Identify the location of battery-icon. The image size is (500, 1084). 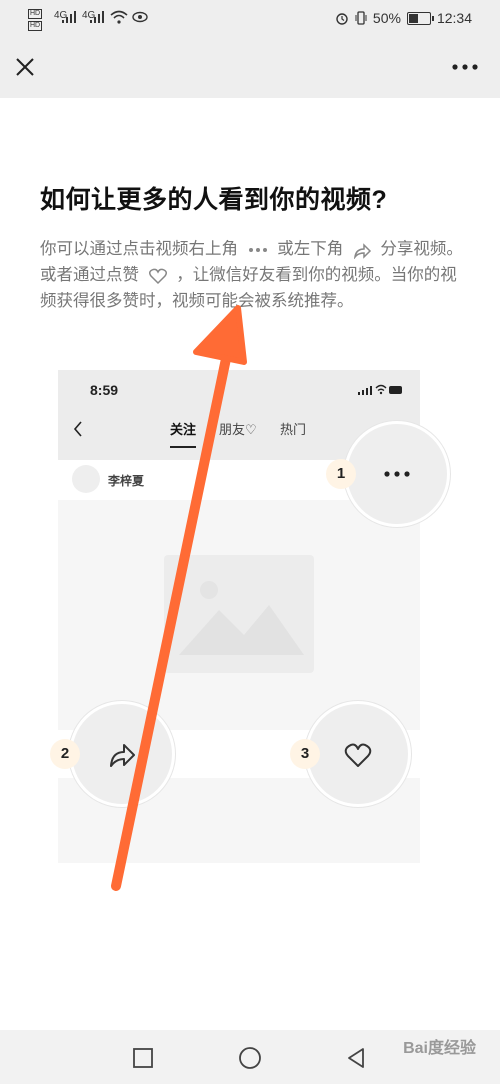
(420, 18).